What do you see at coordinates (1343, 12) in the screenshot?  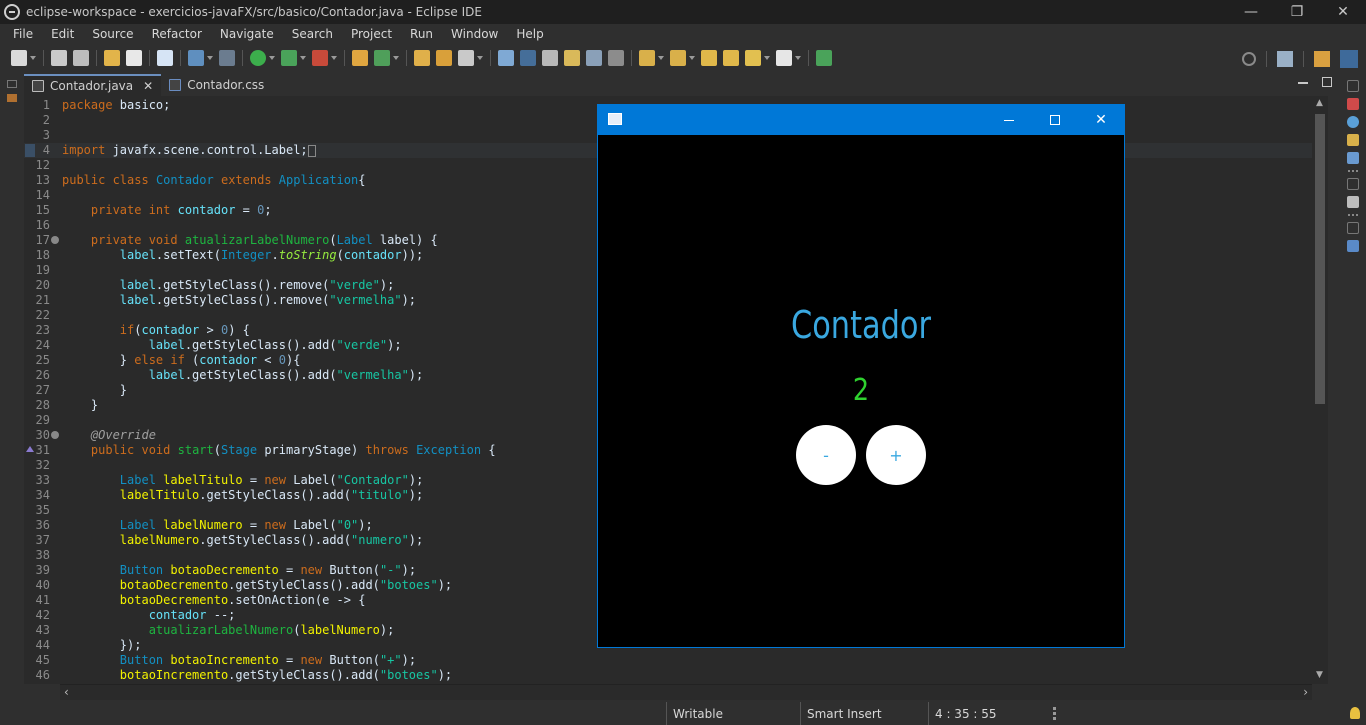 I see `window-close-button: ✕` at bounding box center [1343, 12].